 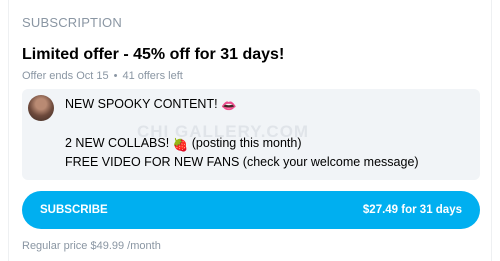 What do you see at coordinates (229, 106) in the screenshot?
I see `lips-emoji-icon: 👄` at bounding box center [229, 106].